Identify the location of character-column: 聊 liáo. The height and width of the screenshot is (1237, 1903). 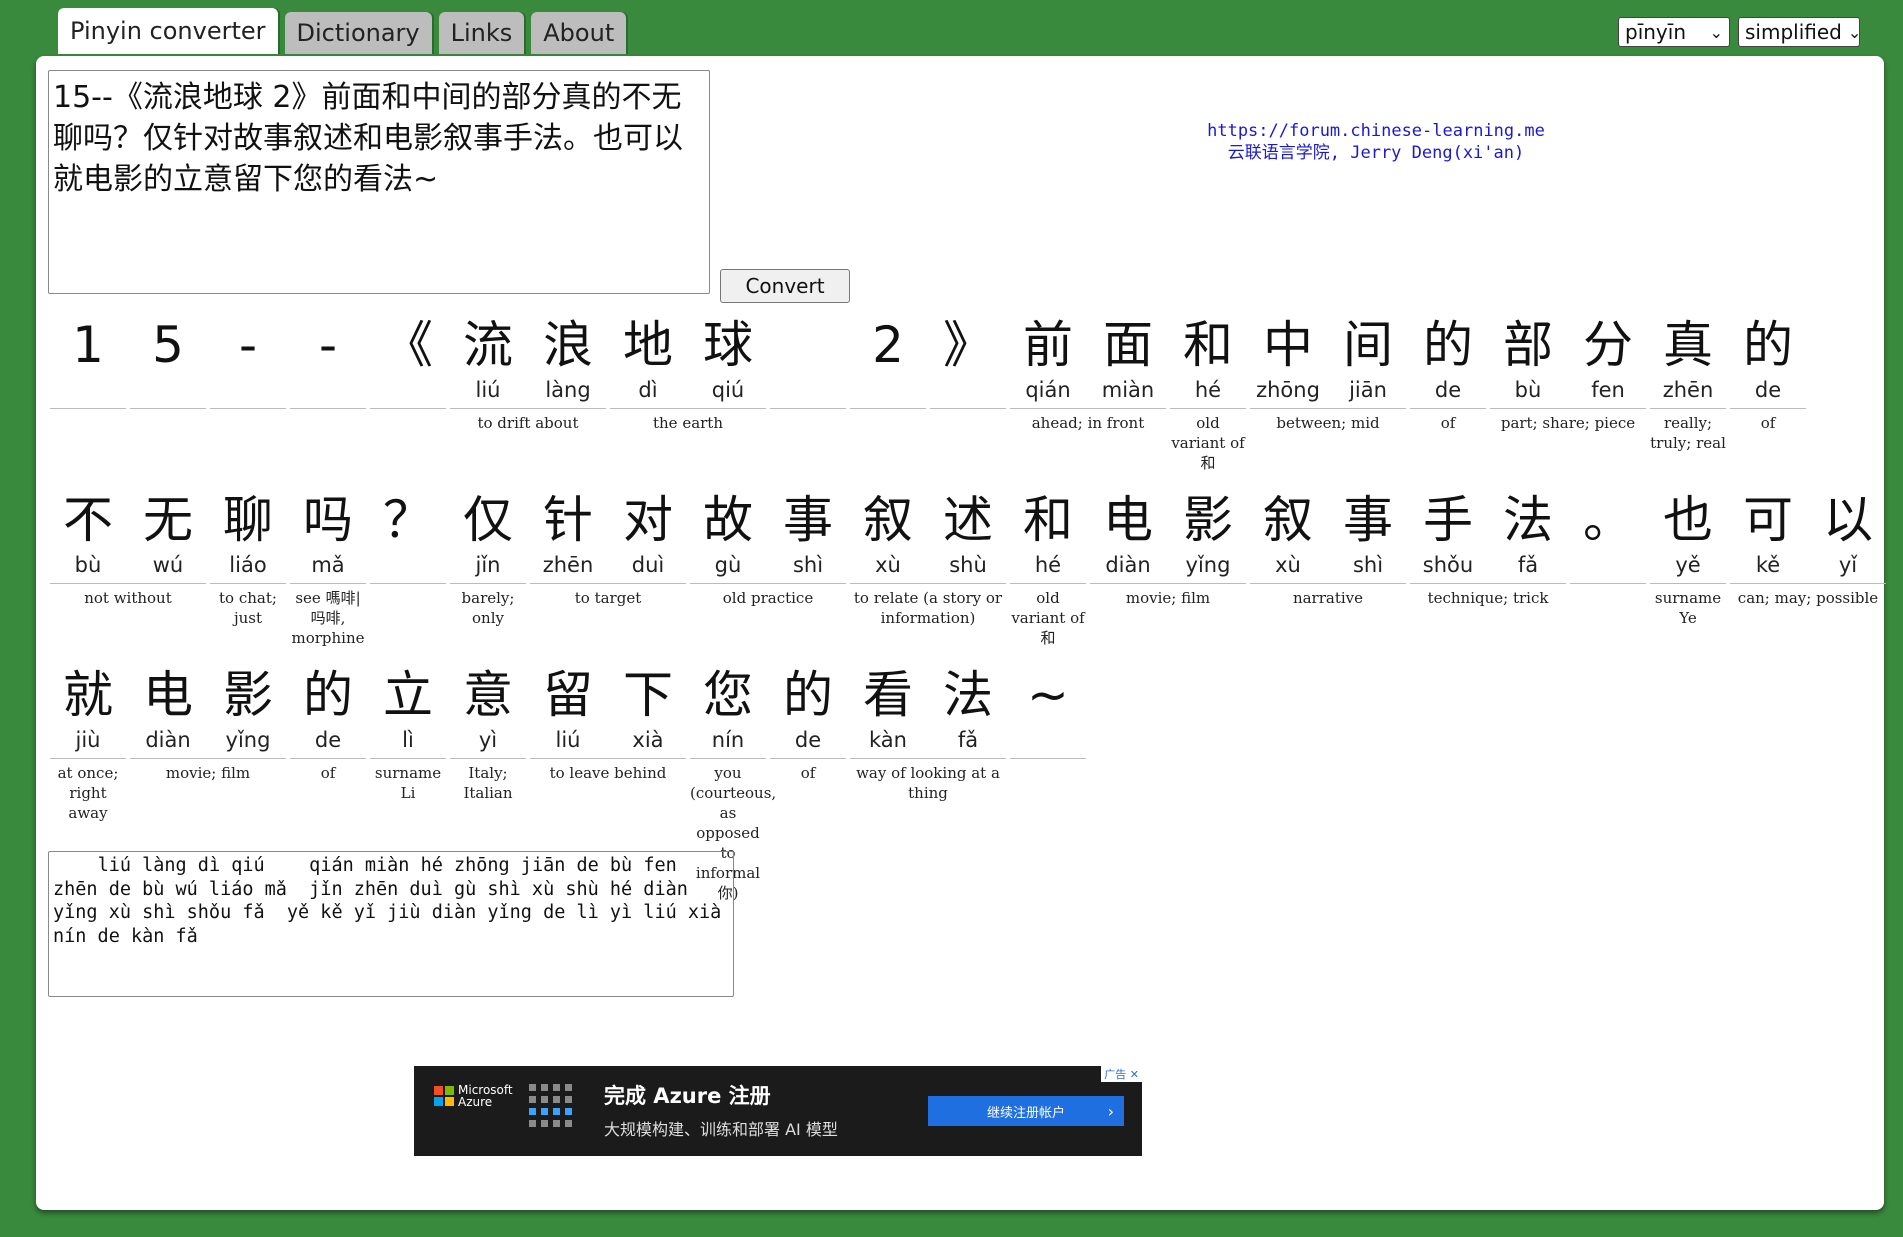
(248, 536).